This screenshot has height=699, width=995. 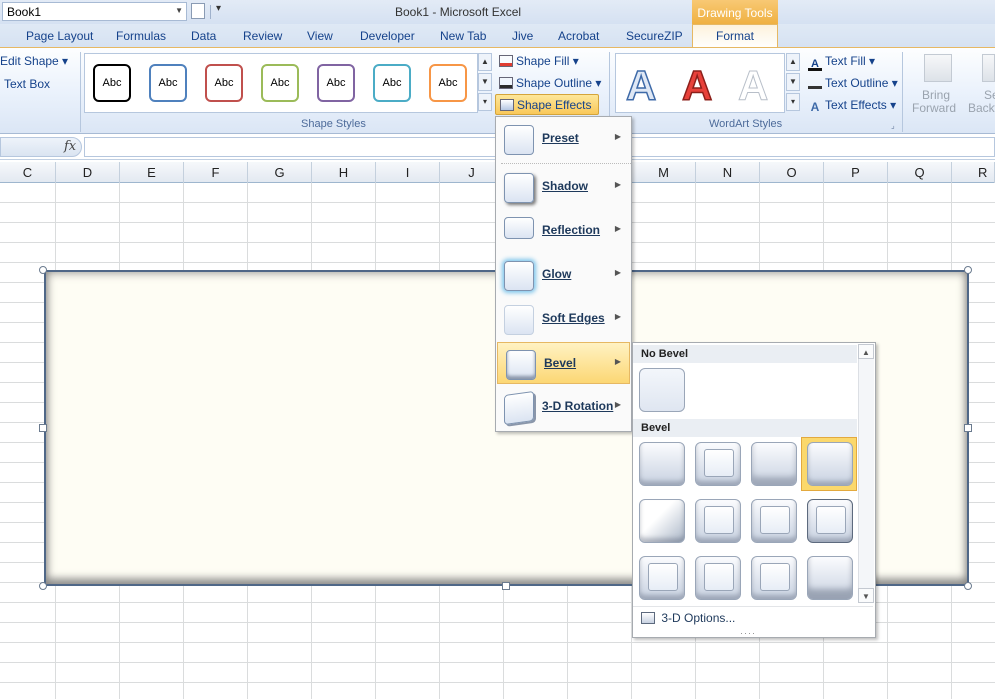 I want to click on column-header: C, so click(x=28, y=172).